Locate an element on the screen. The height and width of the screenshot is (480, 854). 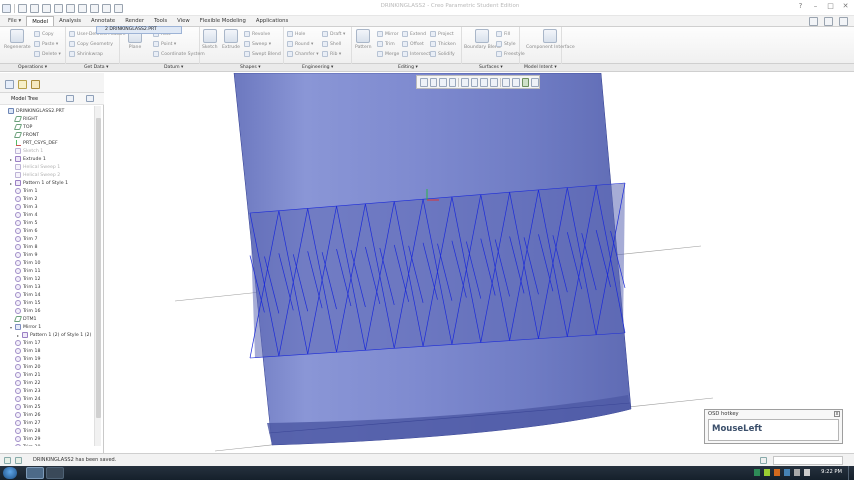
favorites-icon is located at coordinates (35, 84).